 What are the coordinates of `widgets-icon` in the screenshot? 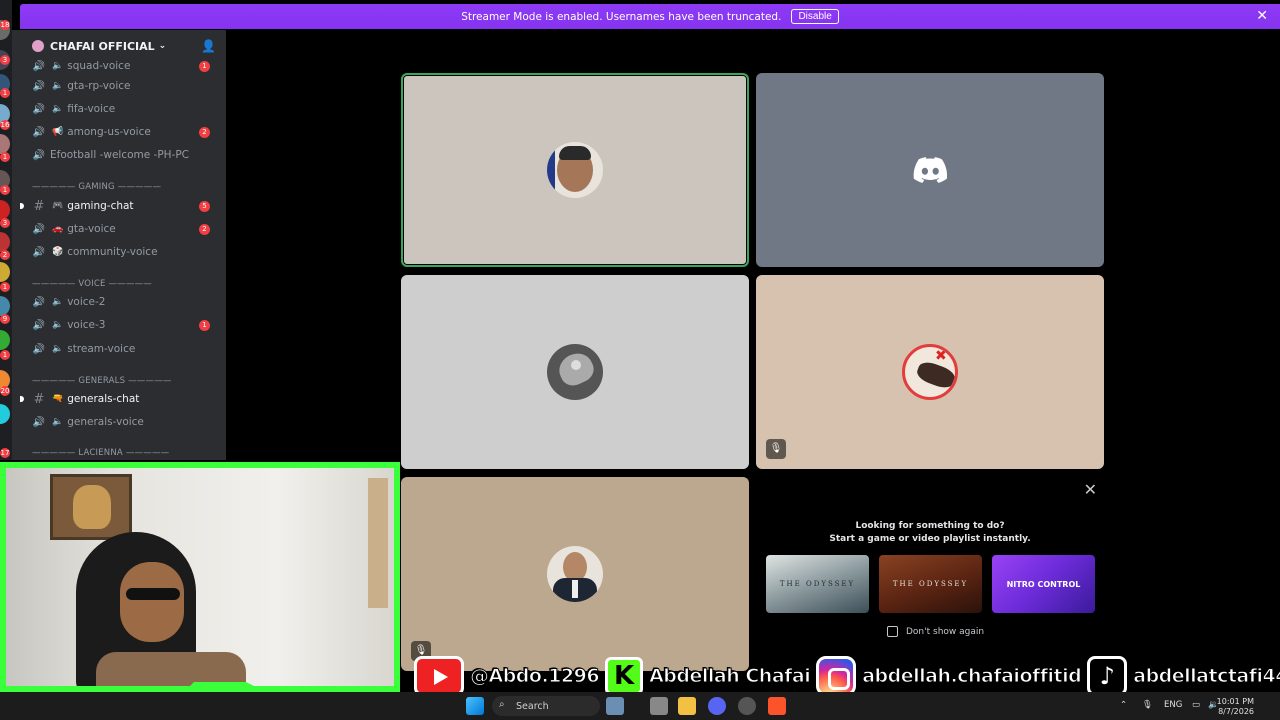 It's located at (615, 706).